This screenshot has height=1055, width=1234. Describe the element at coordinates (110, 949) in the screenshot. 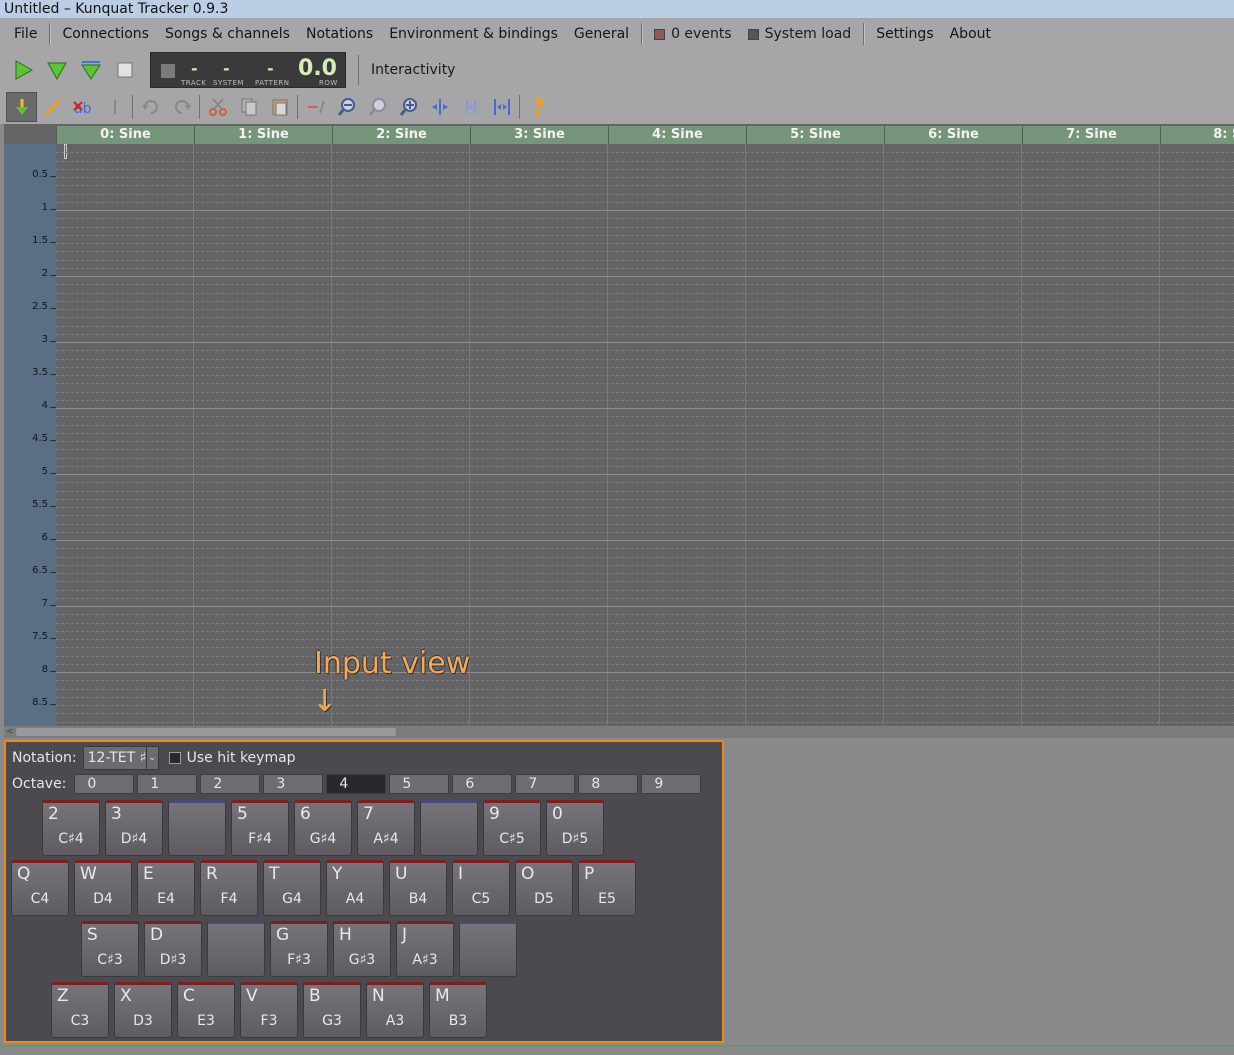

I see `keyboard-key-s: S C♯3` at that location.